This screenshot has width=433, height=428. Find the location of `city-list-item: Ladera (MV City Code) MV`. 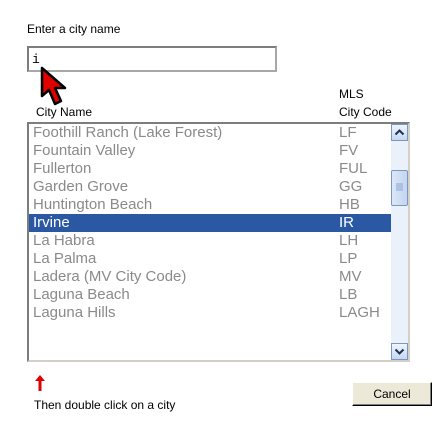

city-list-item: Ladera (MV City Code) MV is located at coordinates (210, 277).